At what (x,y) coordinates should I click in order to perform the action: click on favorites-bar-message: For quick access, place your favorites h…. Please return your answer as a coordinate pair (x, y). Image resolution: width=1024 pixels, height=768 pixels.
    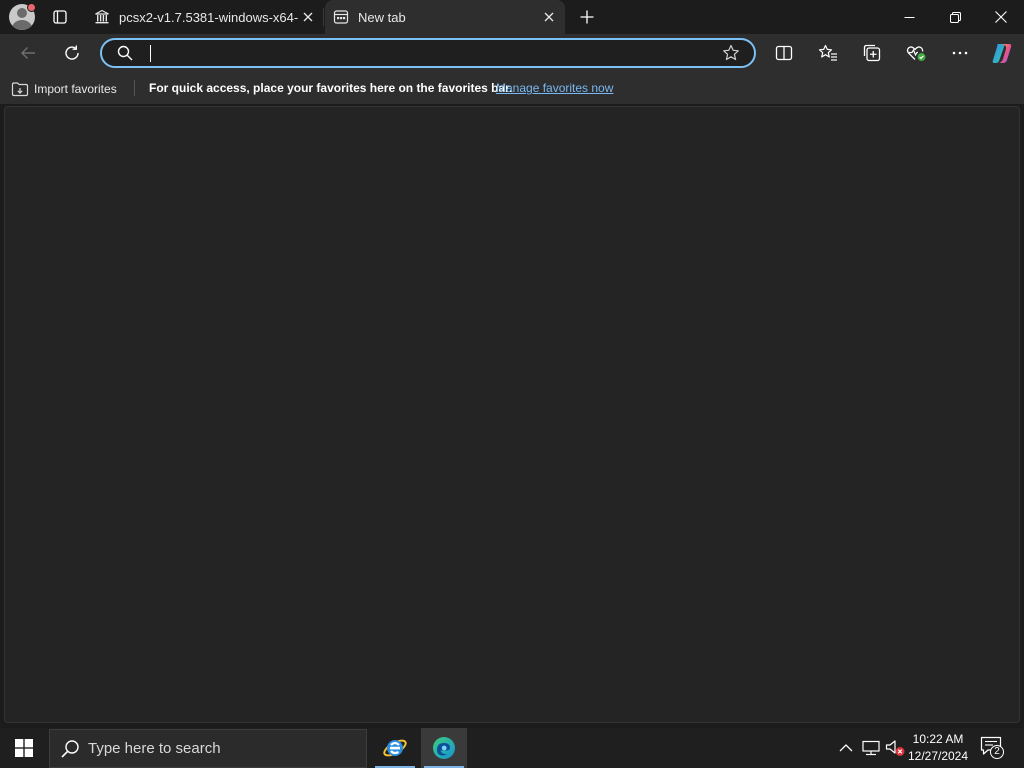
    Looking at the image, I should click on (331, 88).